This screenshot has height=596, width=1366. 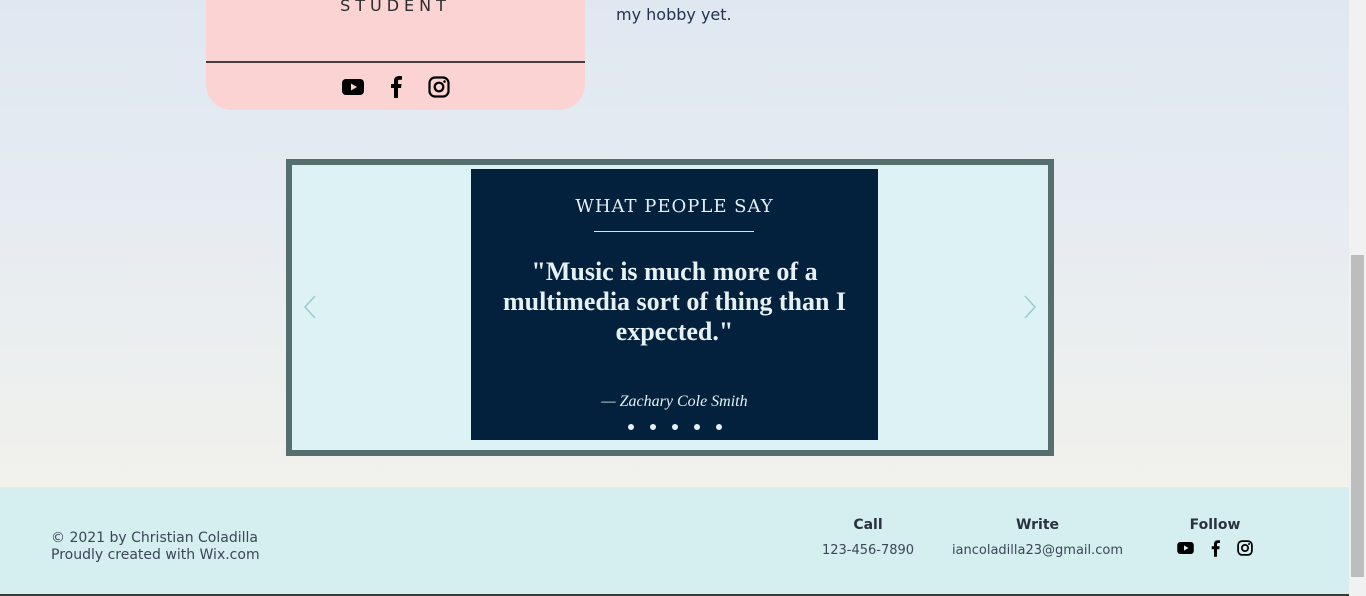 What do you see at coordinates (395, 7) in the screenshot?
I see `profile-role: STUDENT` at bounding box center [395, 7].